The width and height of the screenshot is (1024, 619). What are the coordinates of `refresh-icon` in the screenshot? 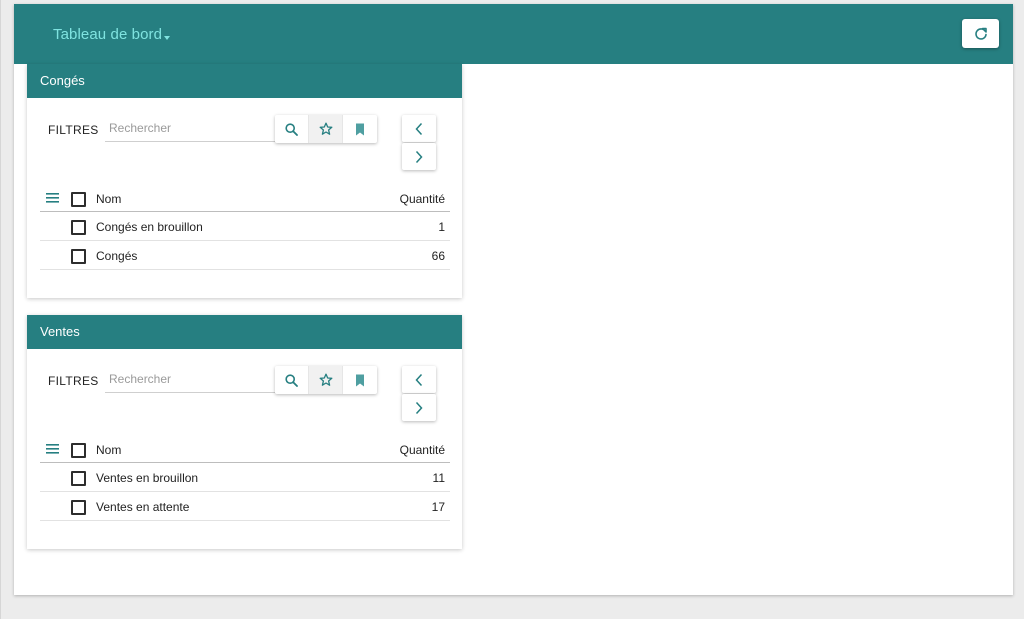 It's located at (980, 33).